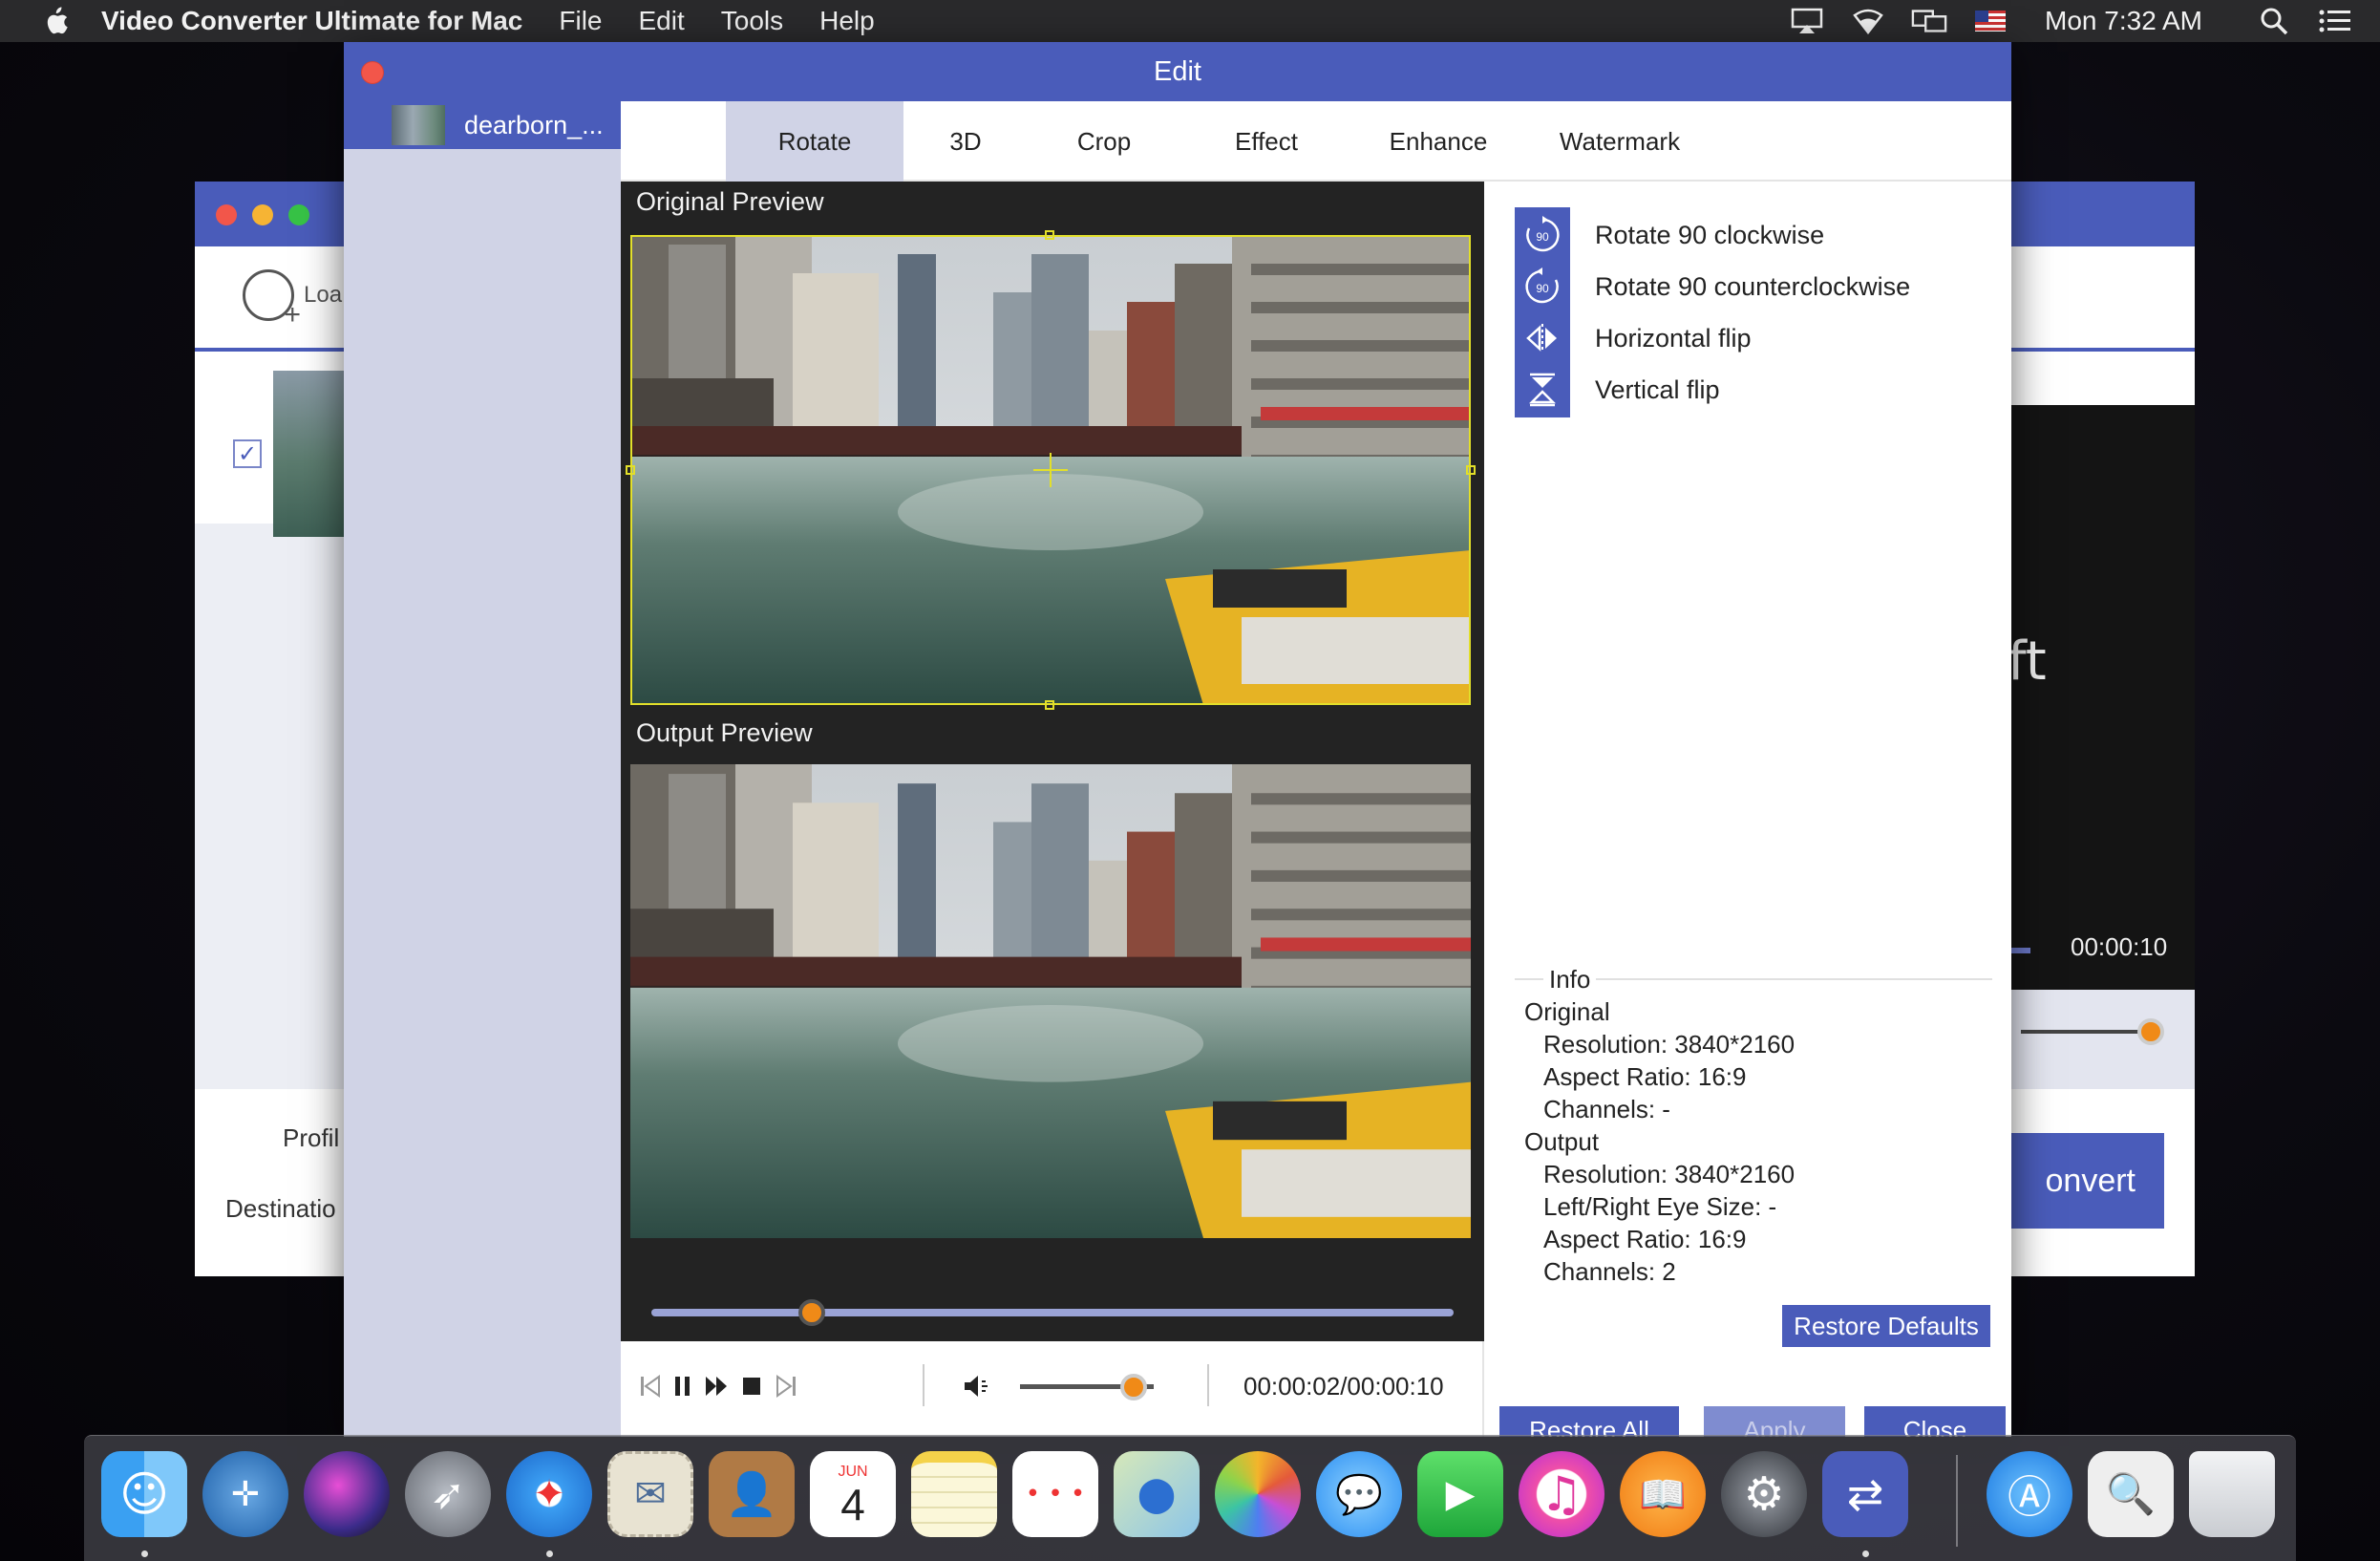 This screenshot has height=1561, width=2380. Describe the element at coordinates (683, 1386) in the screenshot. I see `pause-icon` at that location.